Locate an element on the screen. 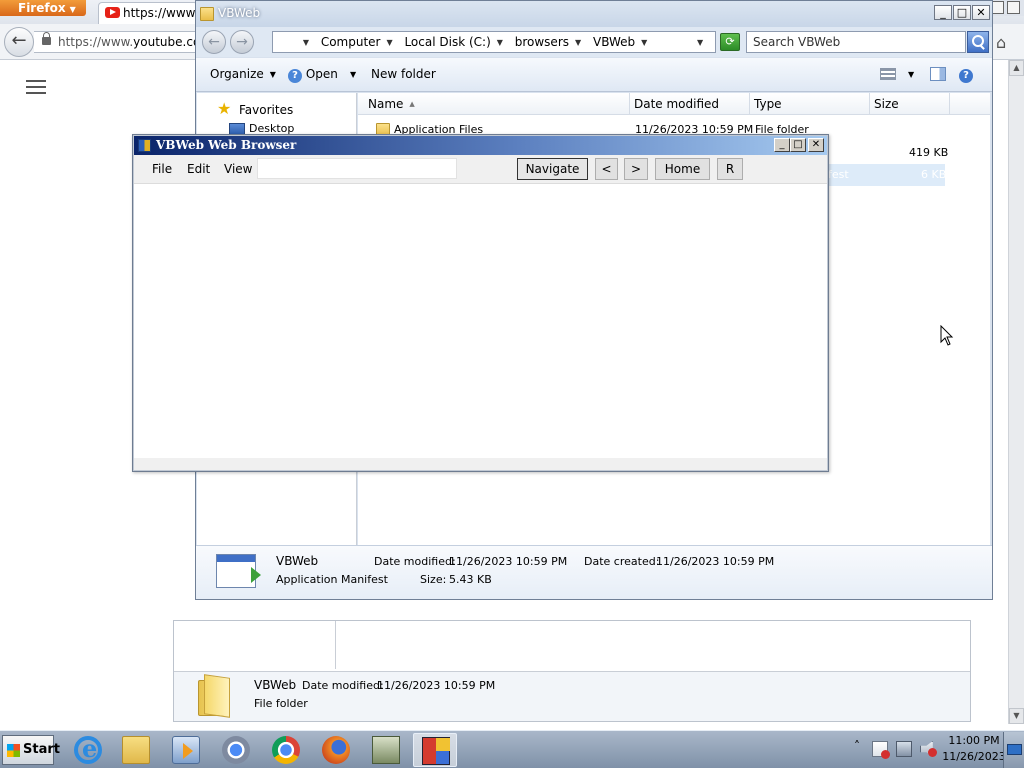 The image size is (1024, 769). taskbar-app-vbweb is located at coordinates (435, 750).